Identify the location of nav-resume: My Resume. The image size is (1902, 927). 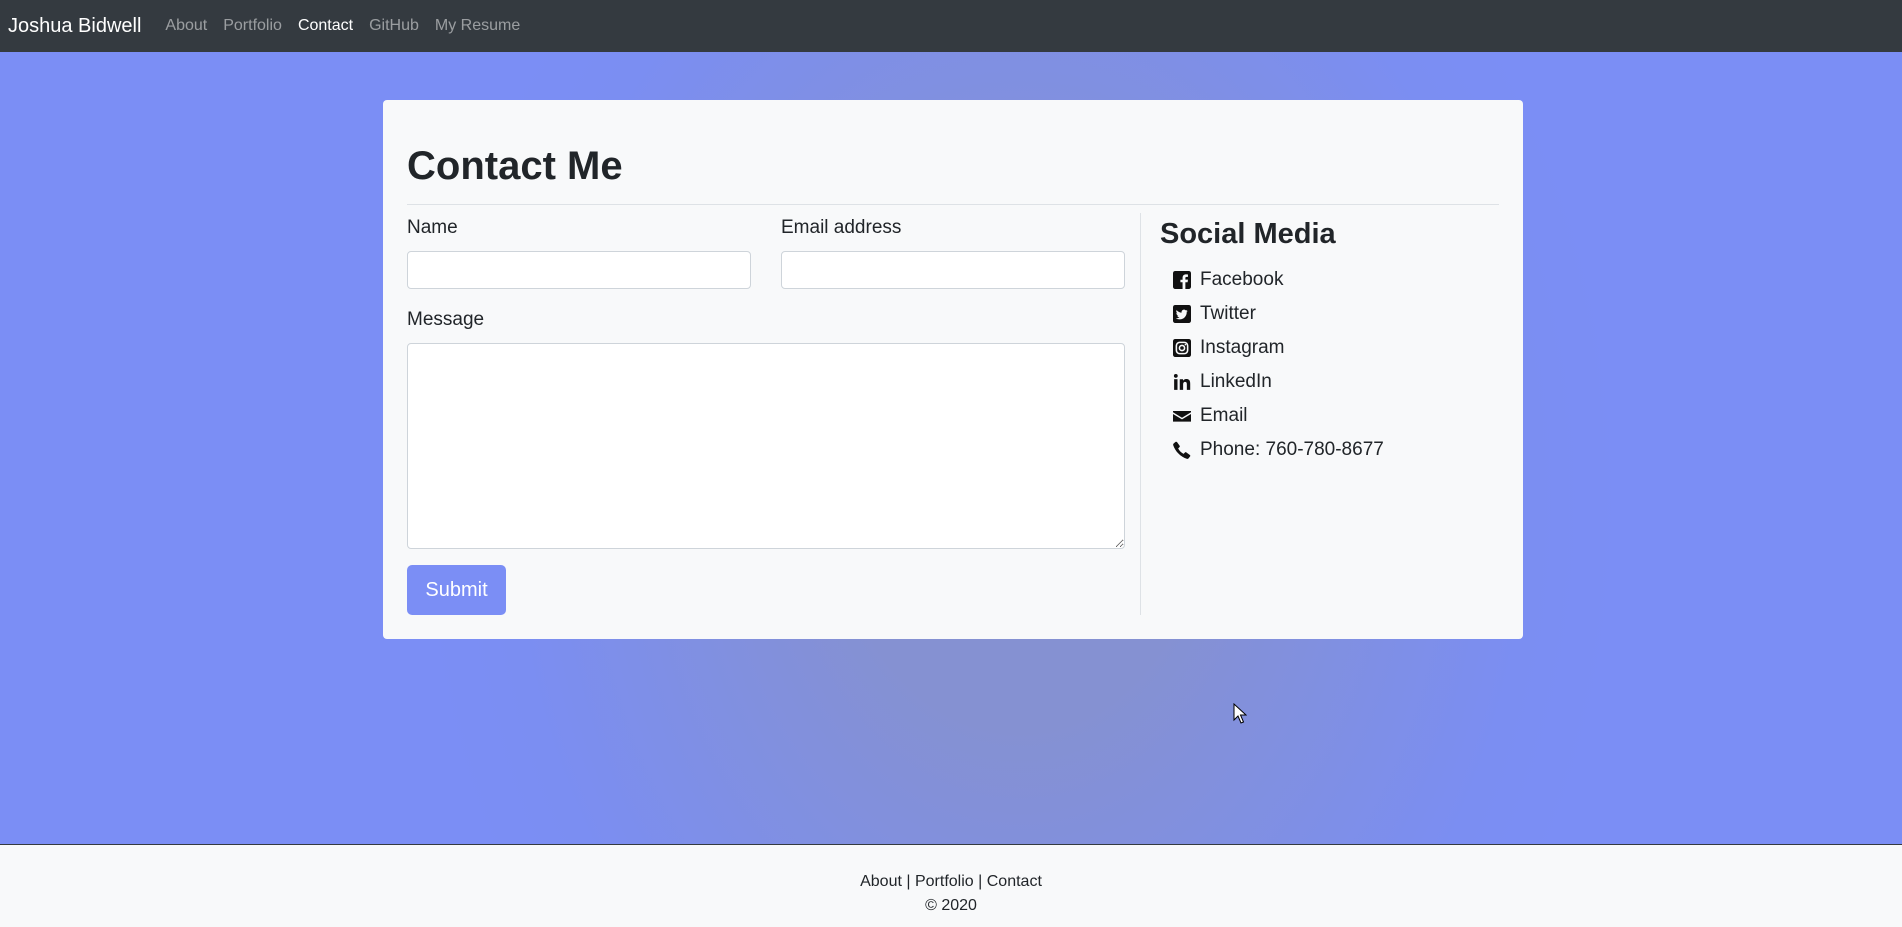
(477, 26).